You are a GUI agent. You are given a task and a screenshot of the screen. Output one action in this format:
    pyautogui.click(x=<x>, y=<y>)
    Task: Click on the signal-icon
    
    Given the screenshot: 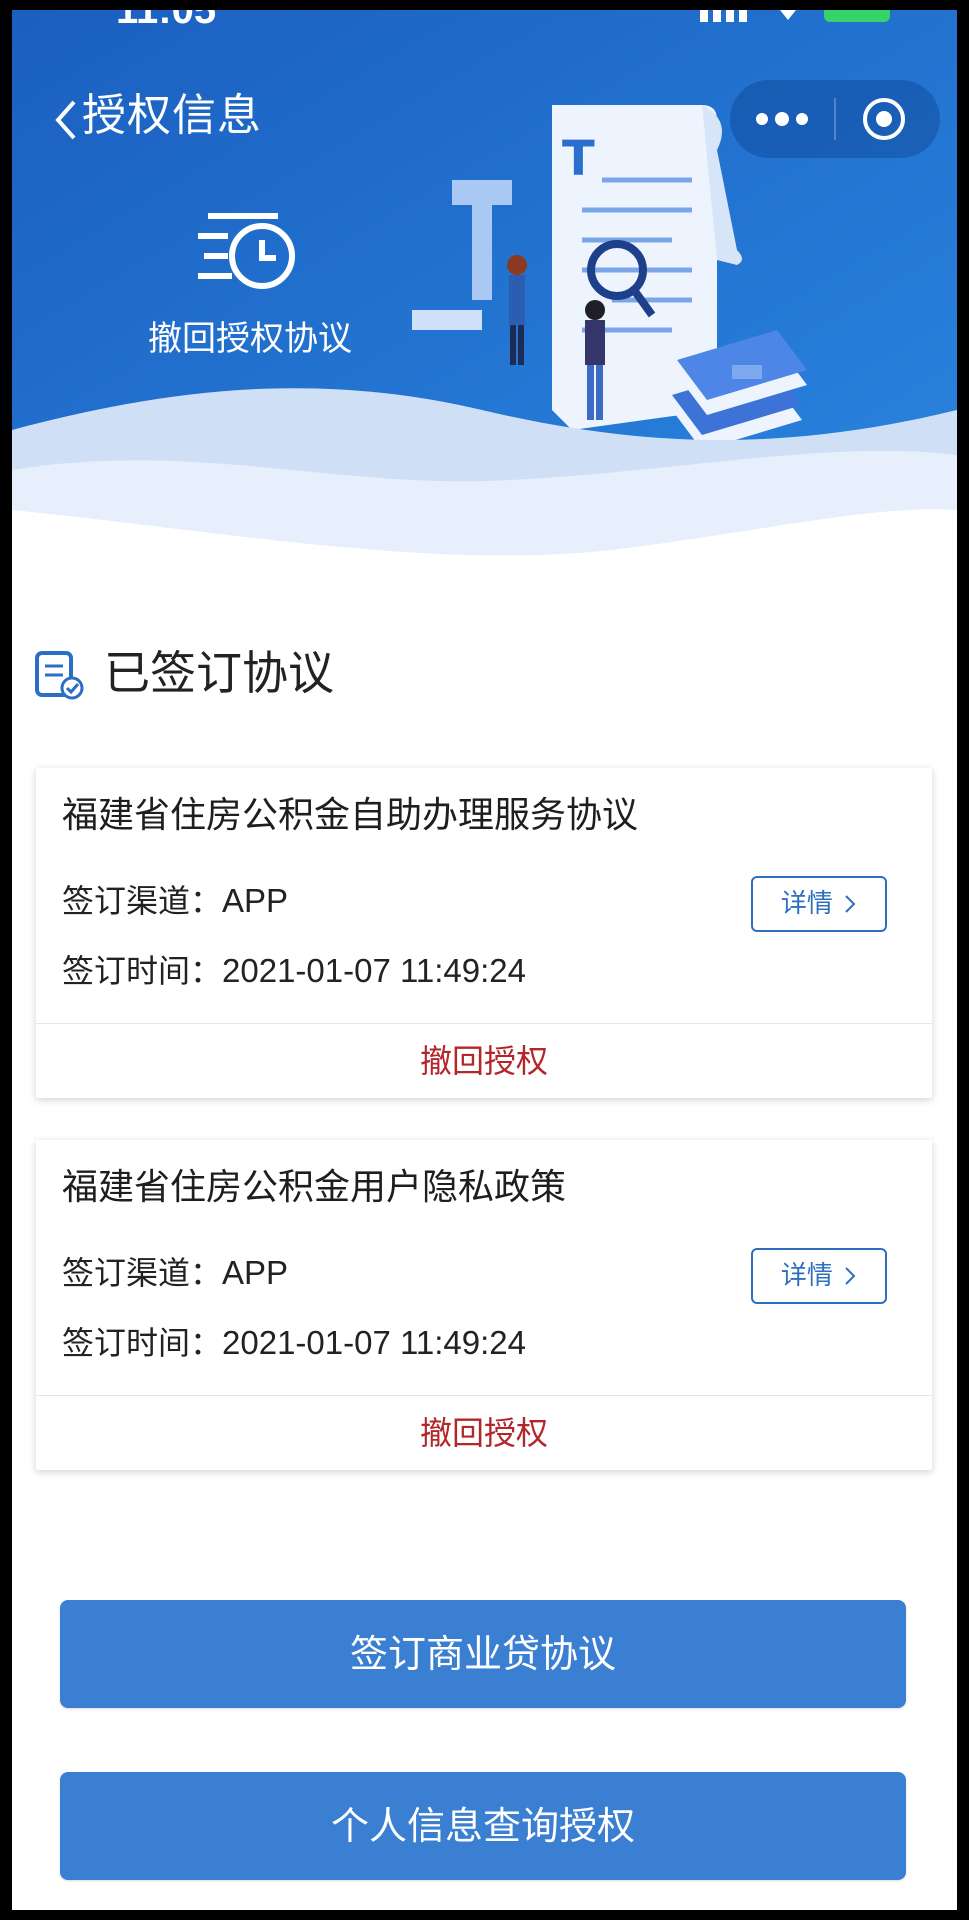 What is the action you would take?
    pyautogui.click(x=723, y=16)
    